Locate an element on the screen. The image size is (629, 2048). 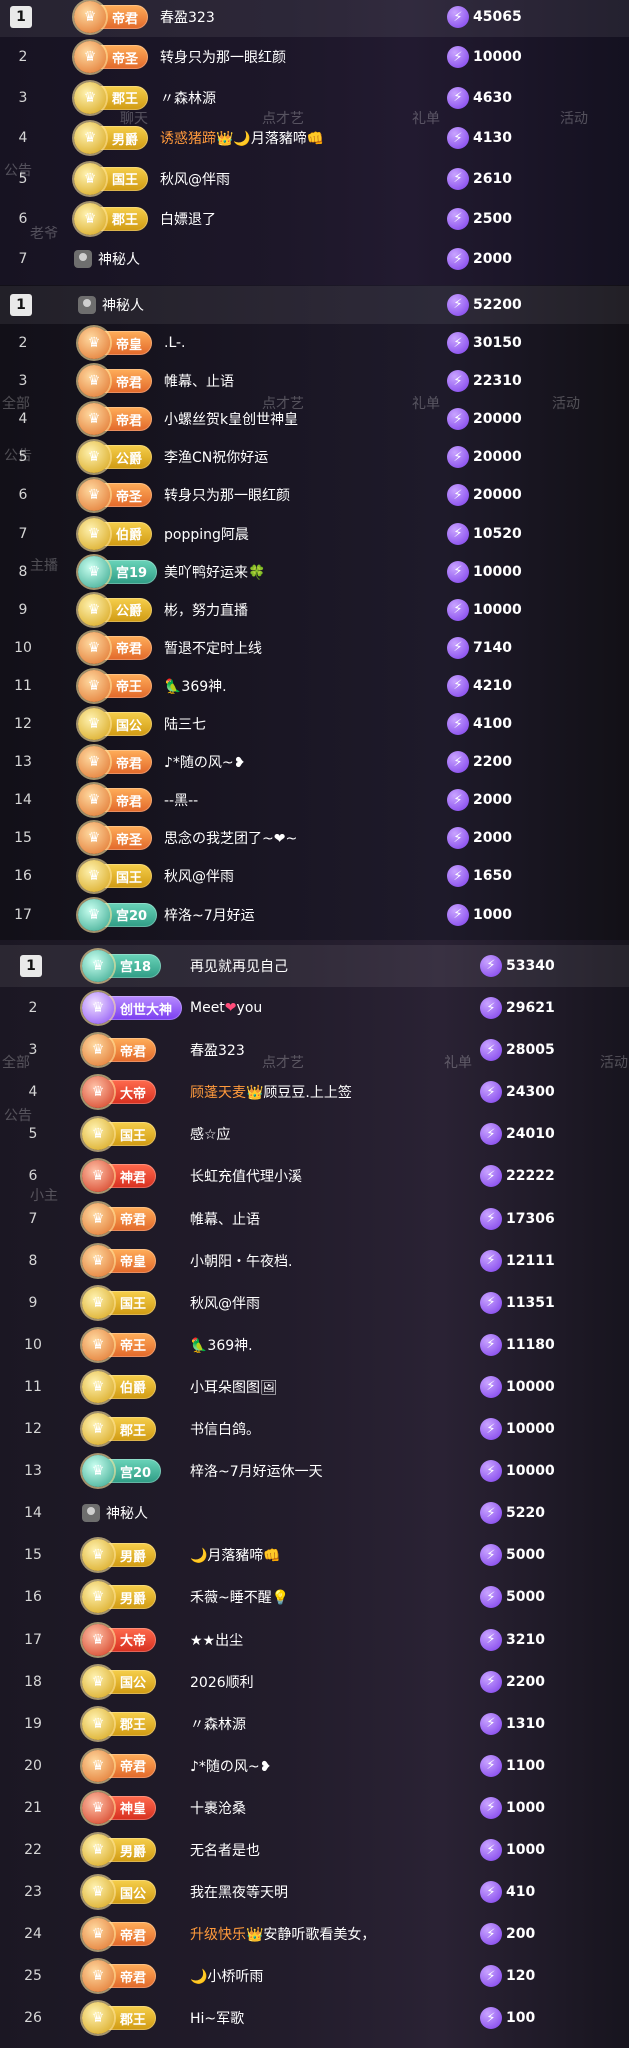
contribution-score: ⚡ 410 is located at coordinates (507, 1892).